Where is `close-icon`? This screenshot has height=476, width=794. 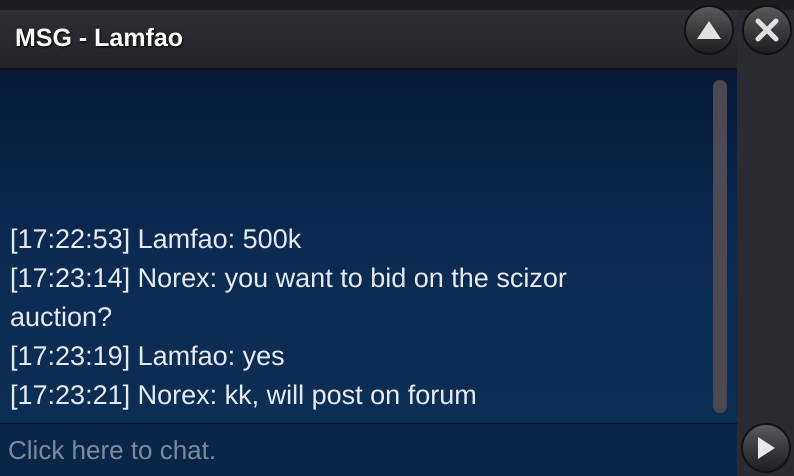
close-icon is located at coordinates (767, 30).